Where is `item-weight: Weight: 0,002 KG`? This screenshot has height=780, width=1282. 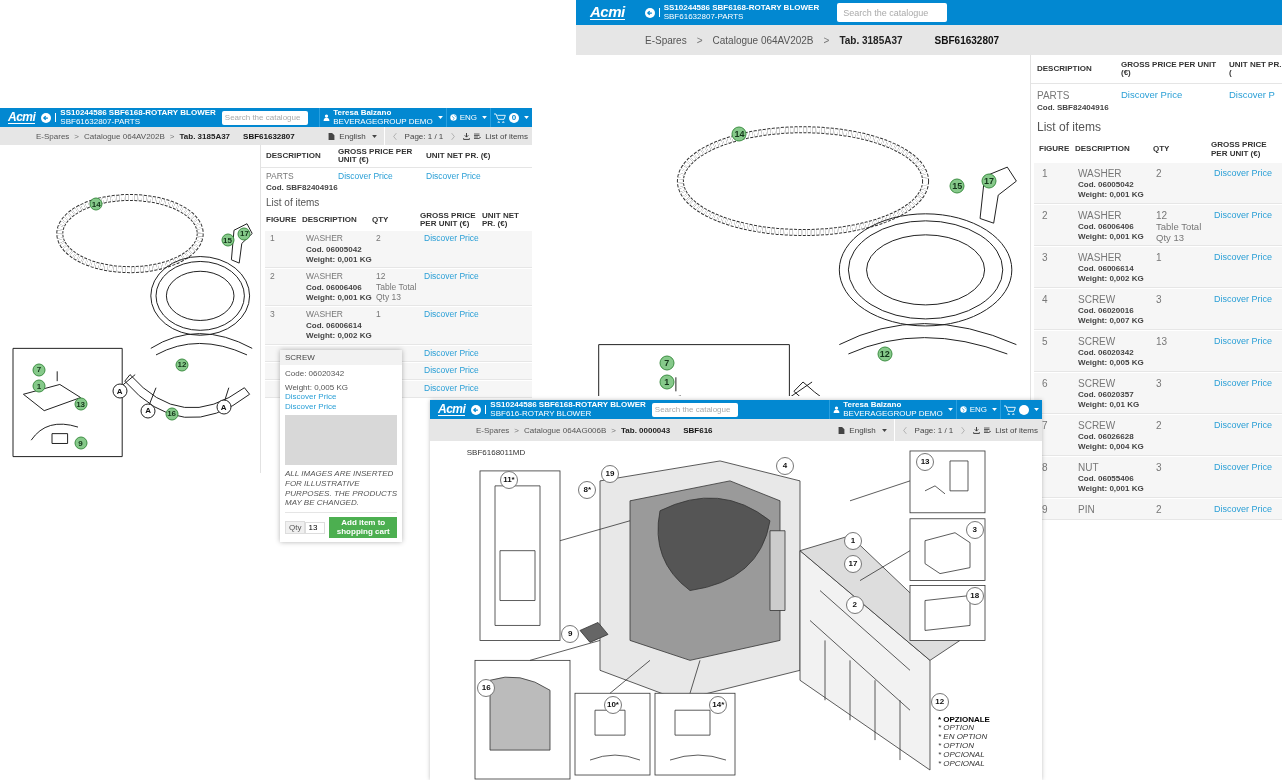
item-weight: Weight: 0,002 KG is located at coordinates (339, 336).